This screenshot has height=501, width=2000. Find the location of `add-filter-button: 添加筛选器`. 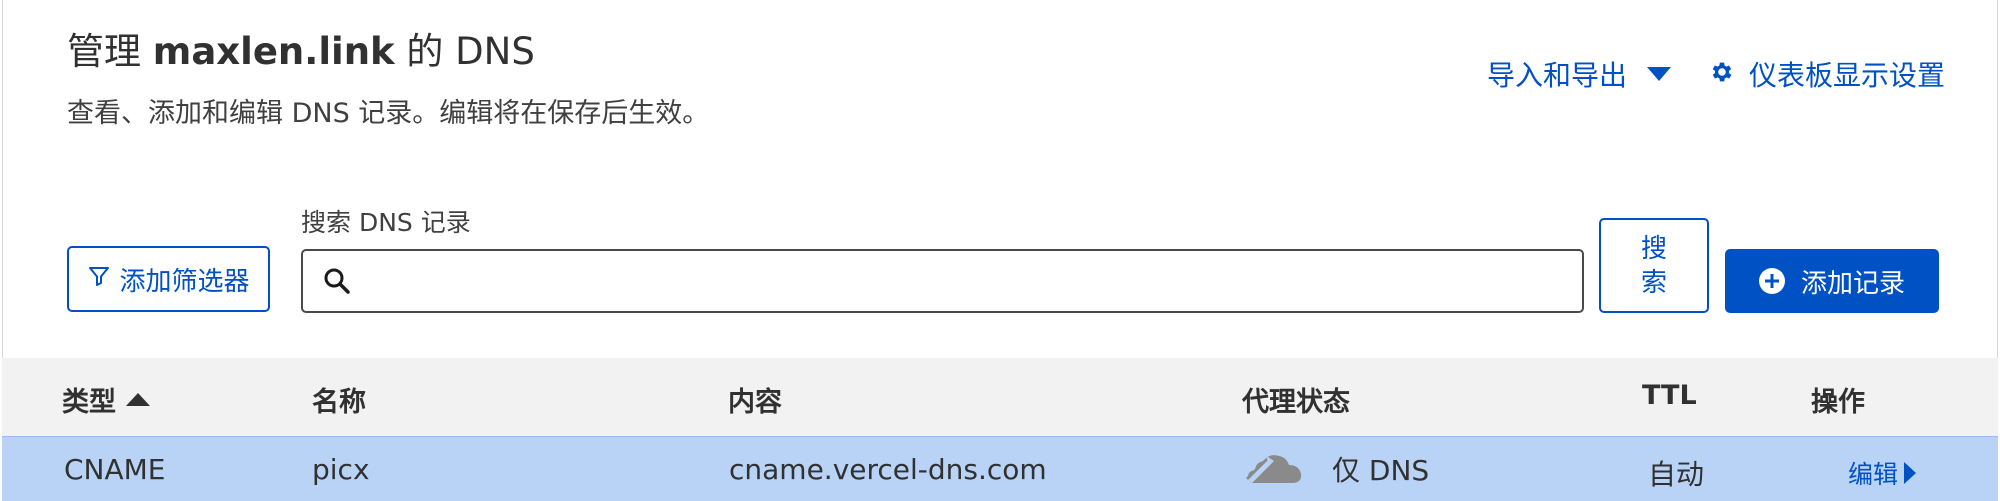

add-filter-button: 添加筛选器 is located at coordinates (168, 279).